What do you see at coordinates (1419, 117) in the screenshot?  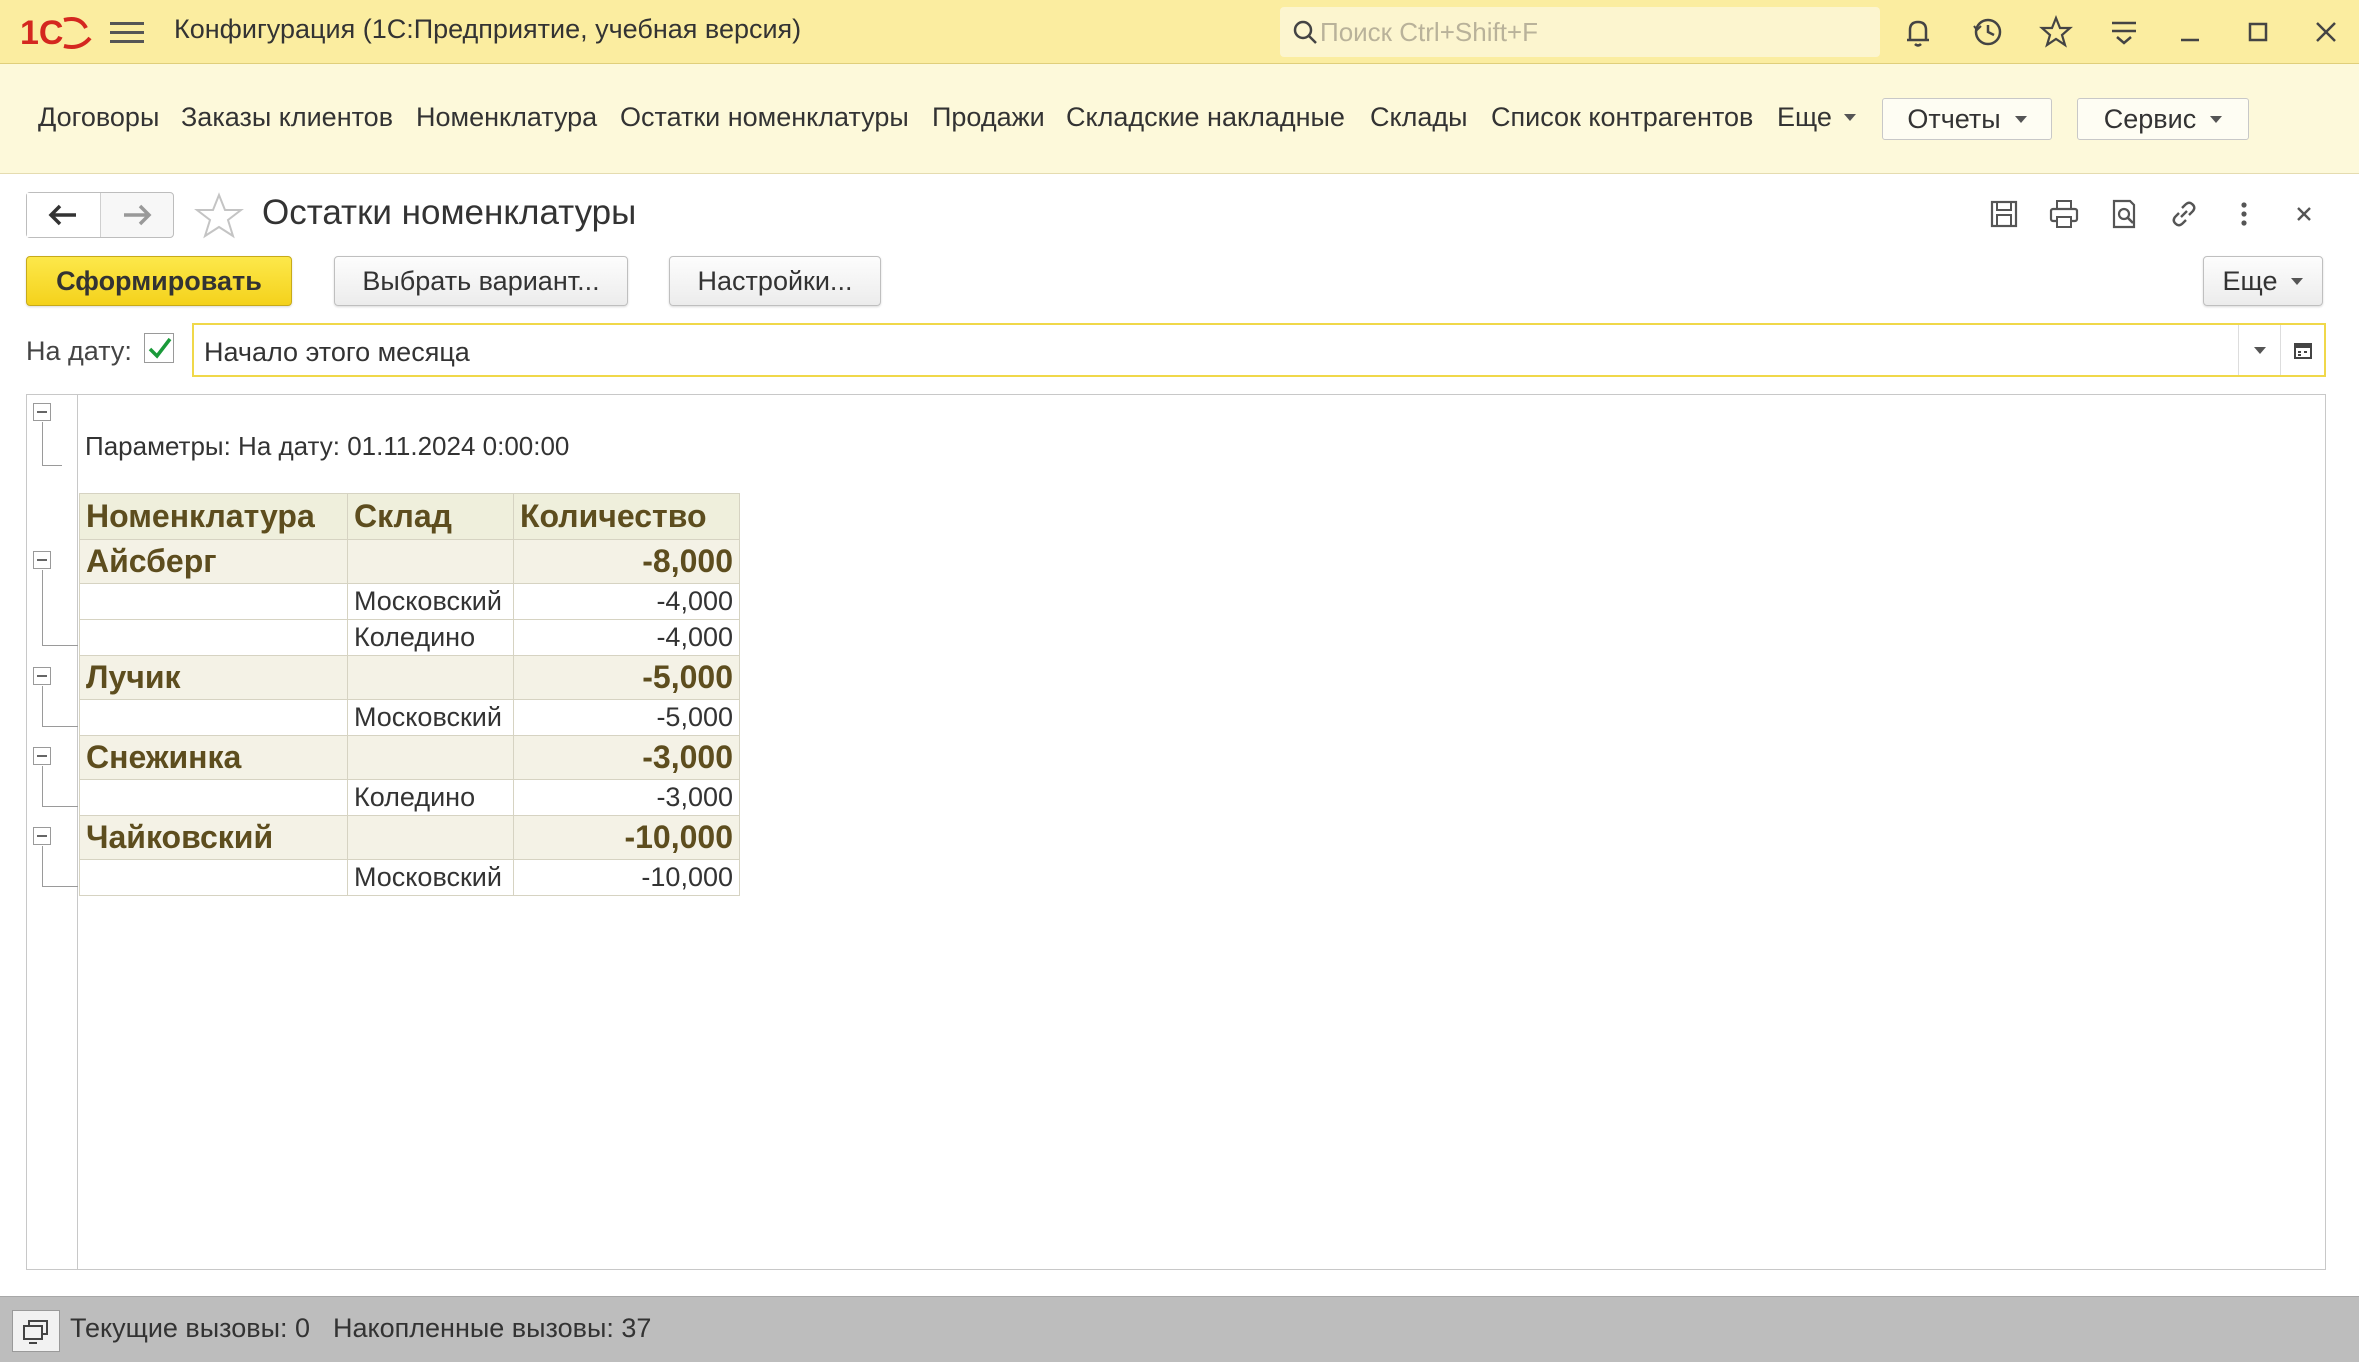 I see `section-warehouses: Склады` at bounding box center [1419, 117].